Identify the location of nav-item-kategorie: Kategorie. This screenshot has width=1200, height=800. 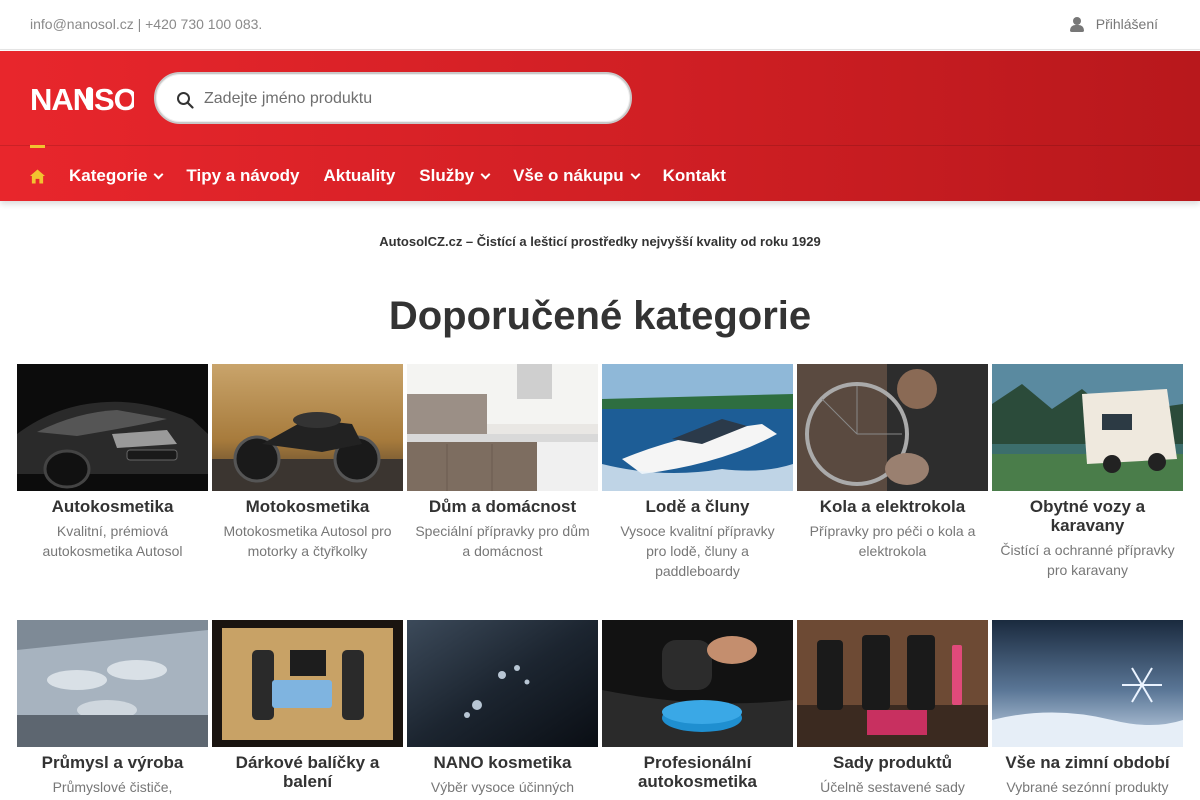
(116, 176).